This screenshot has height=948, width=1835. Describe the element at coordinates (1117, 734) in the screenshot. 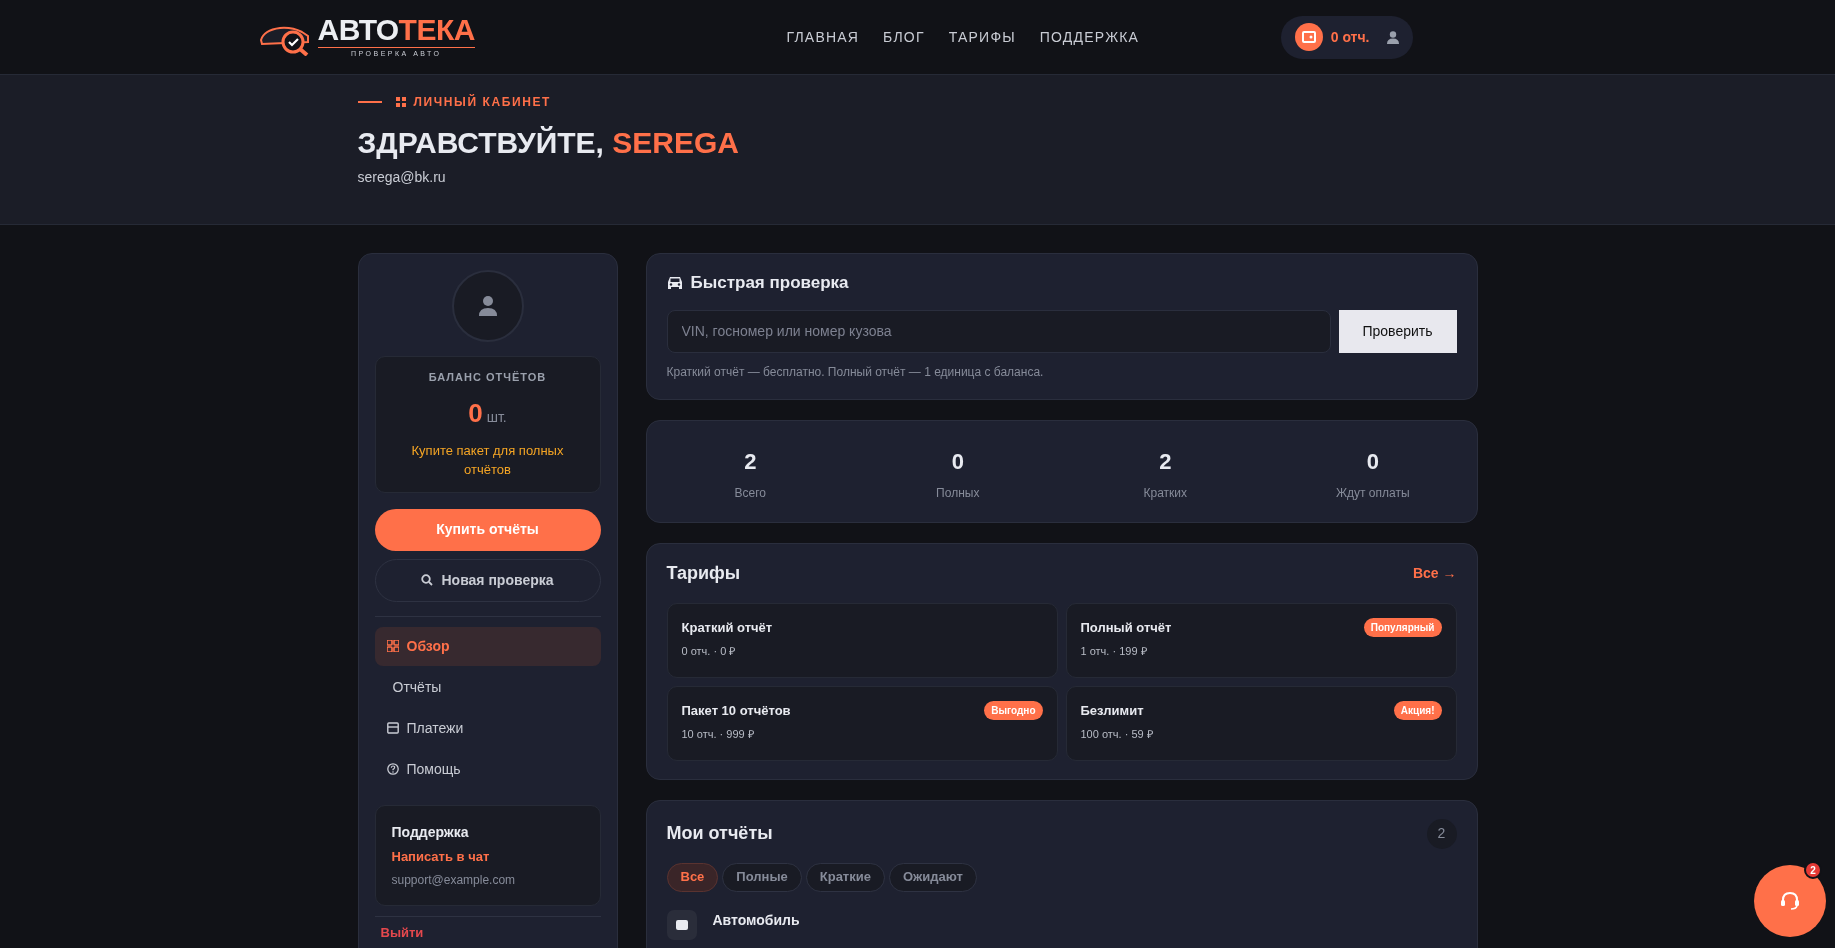

I see `tariff-details: 100 отч. · 59 ₽` at that location.